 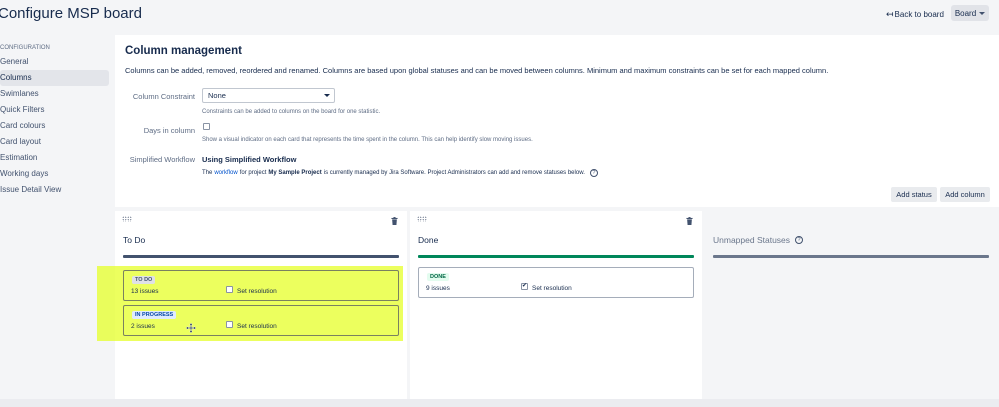 What do you see at coordinates (217, 95) in the screenshot?
I see `column-constraint-value: None` at bounding box center [217, 95].